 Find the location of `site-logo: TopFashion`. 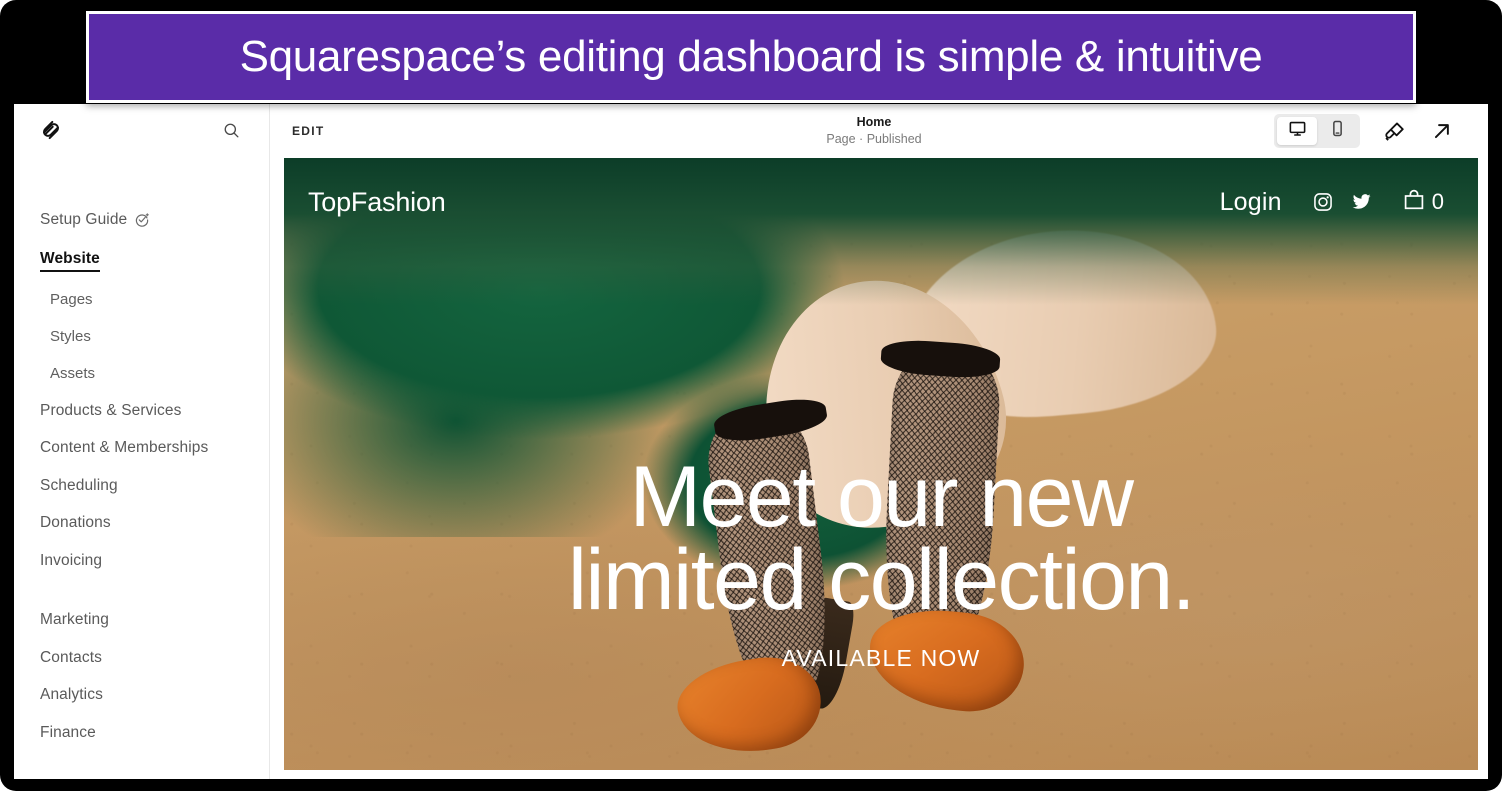

site-logo: TopFashion is located at coordinates (377, 202).